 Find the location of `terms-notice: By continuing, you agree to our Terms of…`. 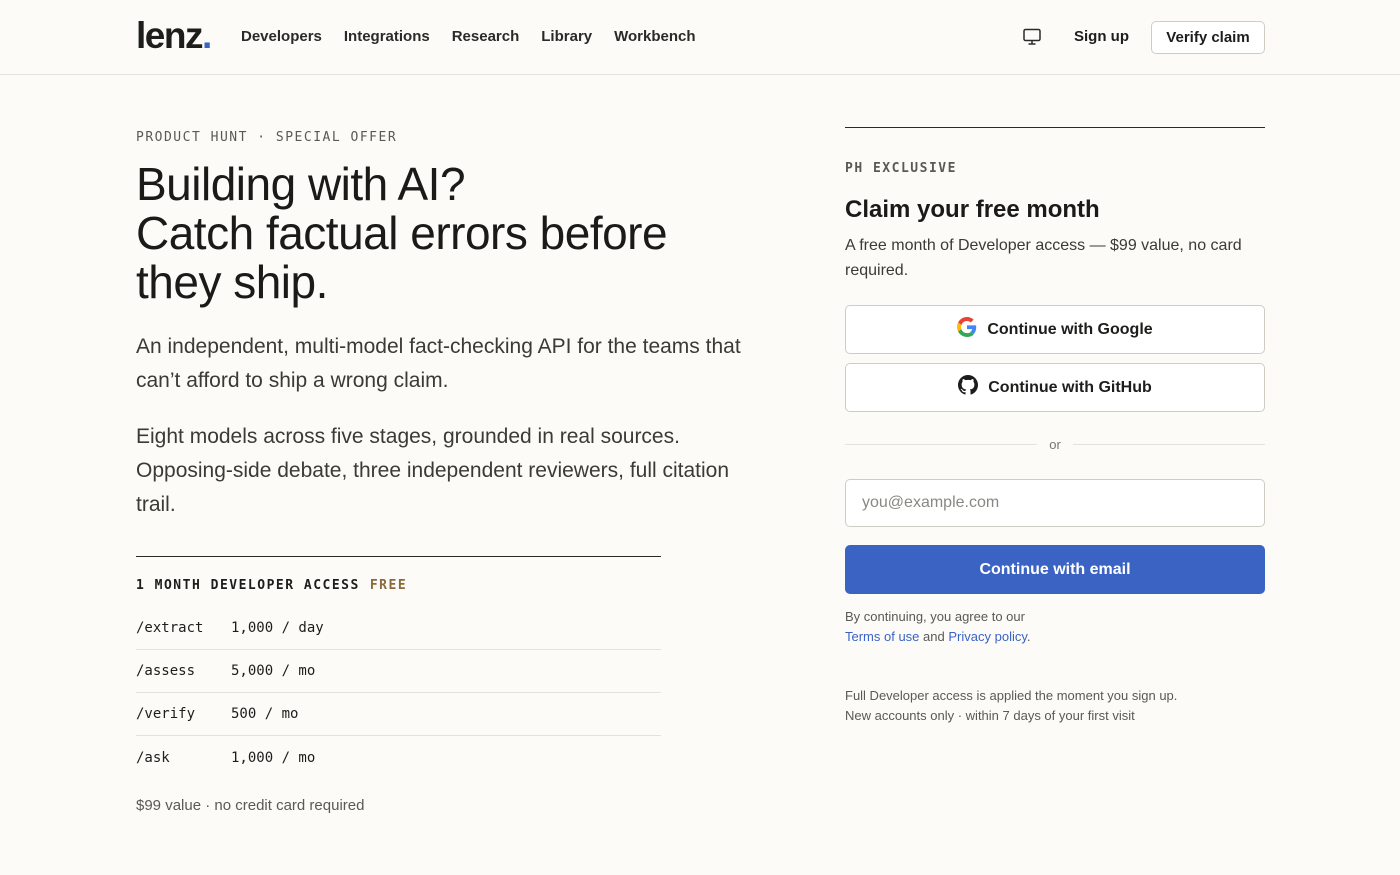

terms-notice: By continuing, you agree to our Terms of… is located at coordinates (938, 627).